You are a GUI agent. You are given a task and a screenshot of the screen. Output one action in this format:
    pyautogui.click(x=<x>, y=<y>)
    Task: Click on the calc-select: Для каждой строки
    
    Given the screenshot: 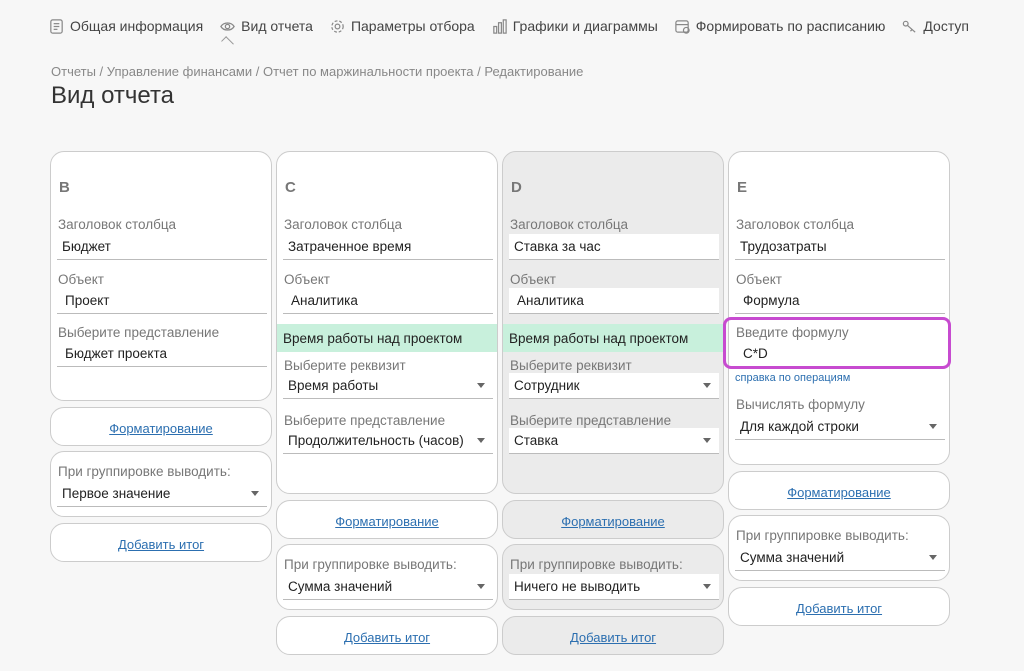 What is the action you would take?
    pyautogui.click(x=840, y=427)
    